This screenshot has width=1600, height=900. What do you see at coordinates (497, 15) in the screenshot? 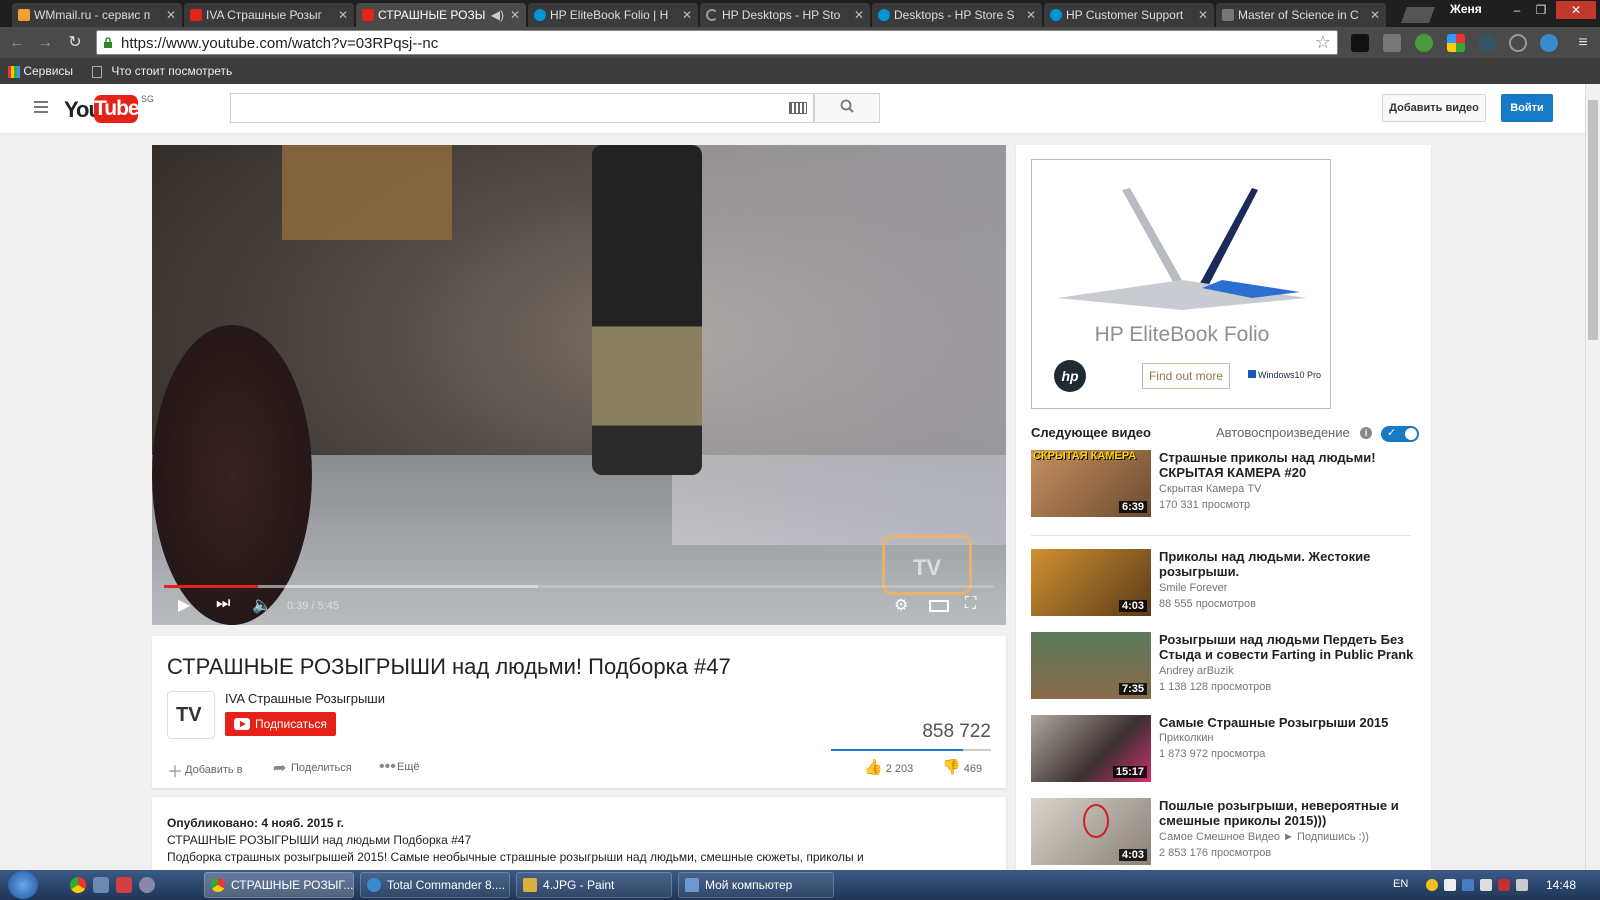
I see `audio-playing-icon: ◀)` at bounding box center [497, 15].